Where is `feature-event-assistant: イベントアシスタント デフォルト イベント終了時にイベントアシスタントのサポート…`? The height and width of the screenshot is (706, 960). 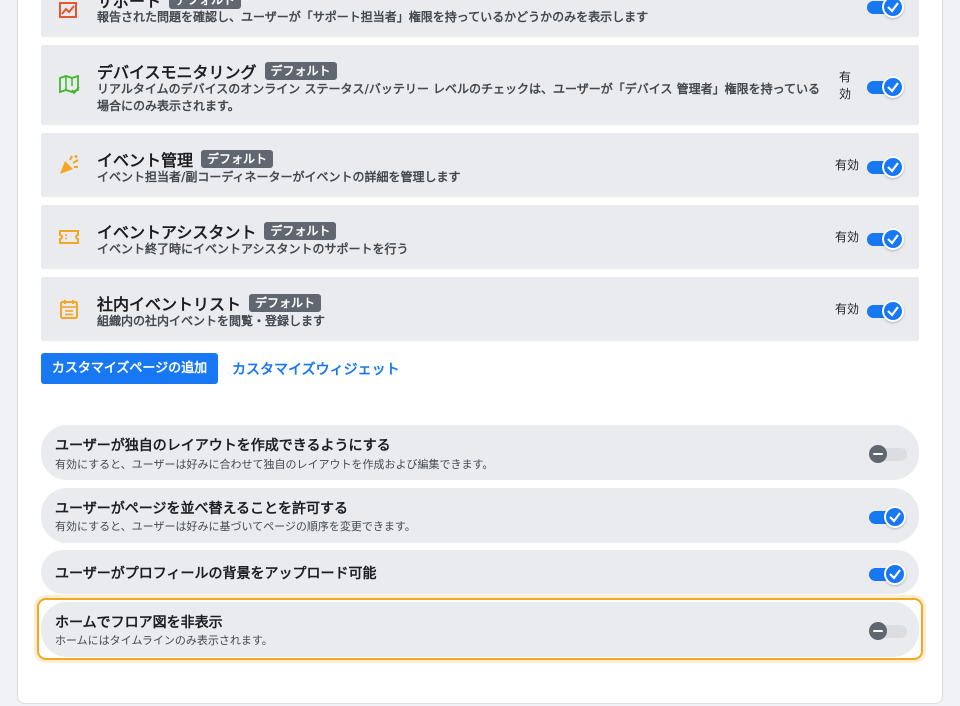 feature-event-assistant: イベントアシスタント デフォルト イベント終了時にイベントアシスタントのサポート… is located at coordinates (480, 237).